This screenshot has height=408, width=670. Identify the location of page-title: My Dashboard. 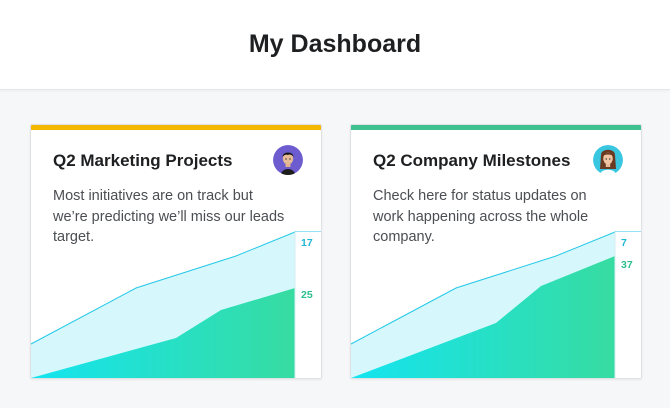
(335, 44).